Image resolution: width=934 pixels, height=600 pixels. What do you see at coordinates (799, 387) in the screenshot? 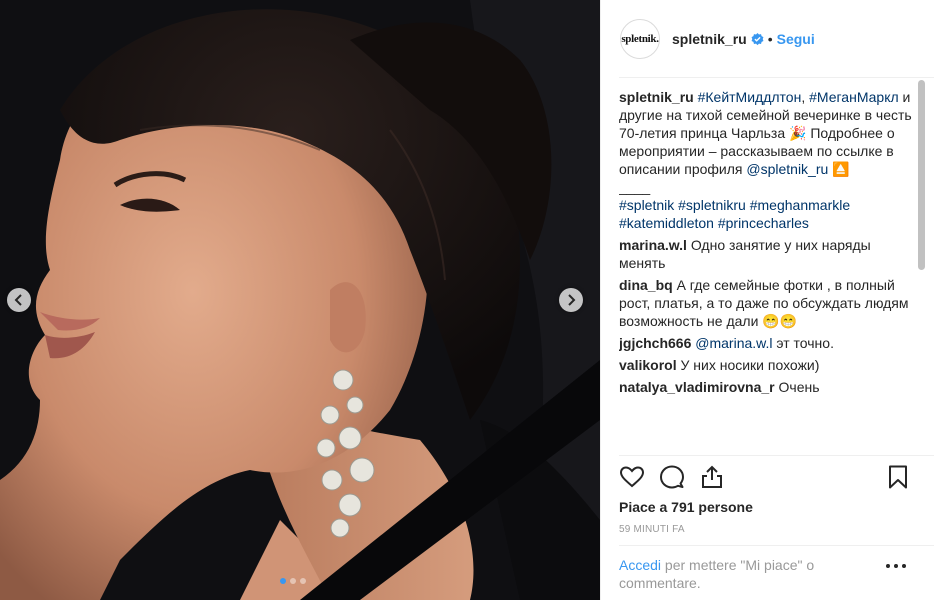
I see `comment-text: Очень` at bounding box center [799, 387].